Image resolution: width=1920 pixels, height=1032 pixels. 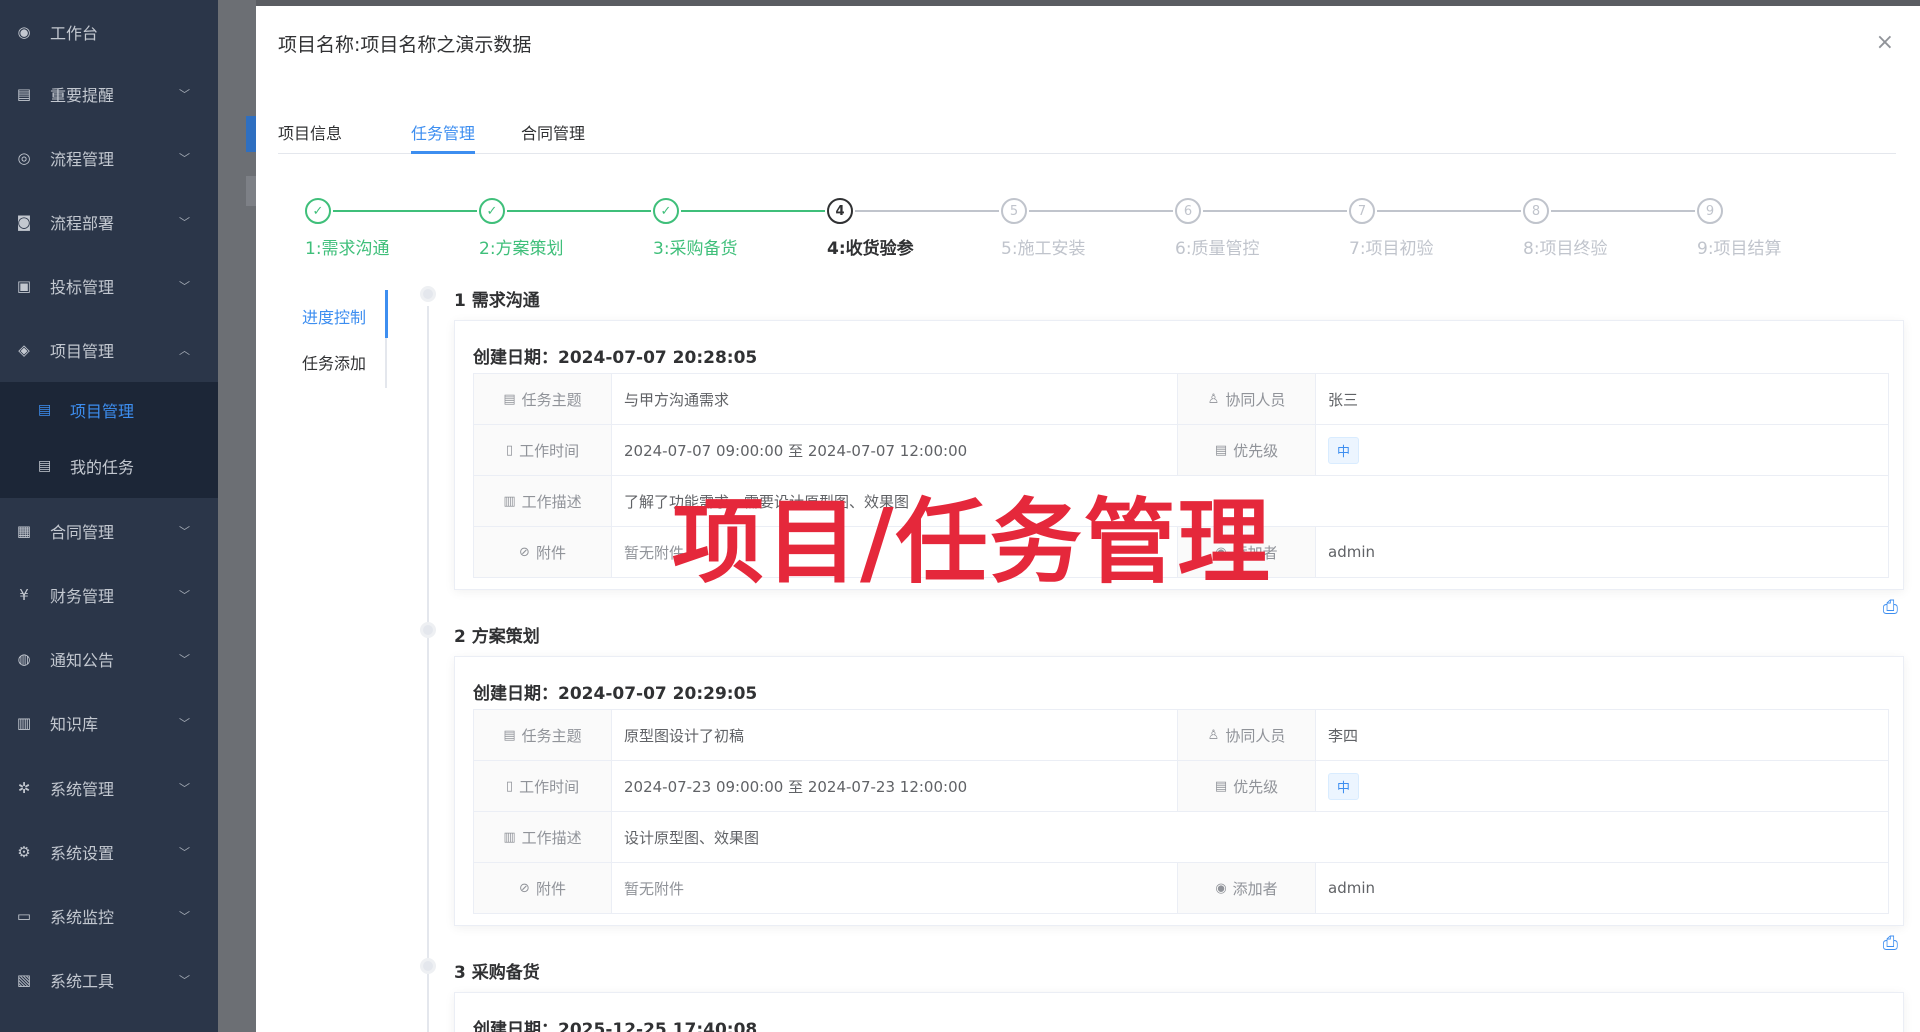 What do you see at coordinates (1710, 211) in the screenshot?
I see `step-number-icon: 9` at bounding box center [1710, 211].